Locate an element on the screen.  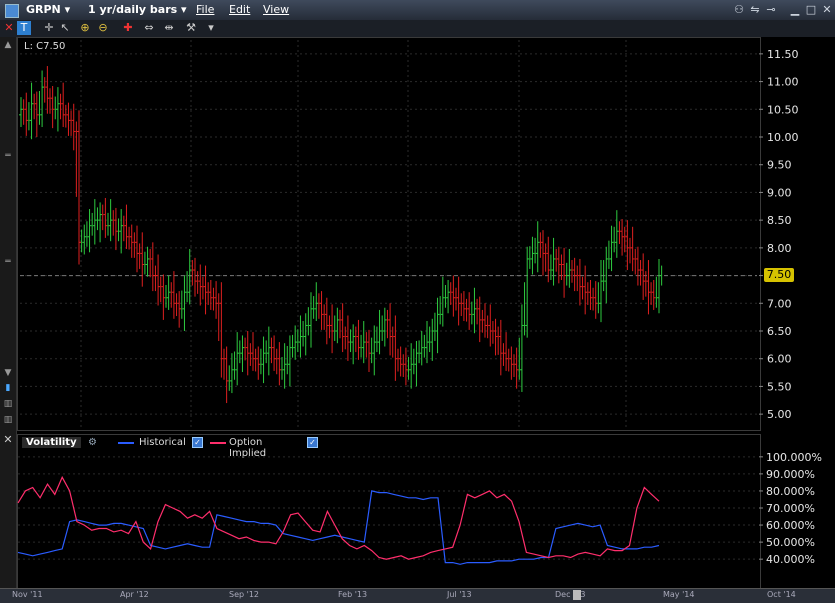
scroll-down-icon: ▼ is located at coordinates (8, 373).